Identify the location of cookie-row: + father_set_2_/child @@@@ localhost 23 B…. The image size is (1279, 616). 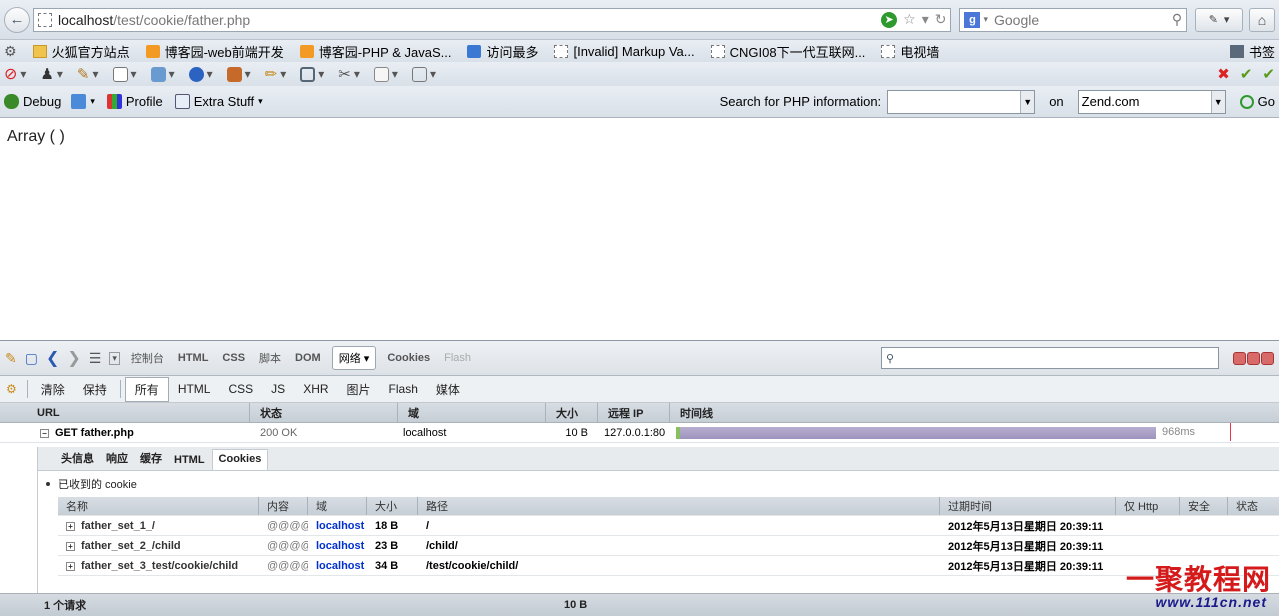
(668, 546).